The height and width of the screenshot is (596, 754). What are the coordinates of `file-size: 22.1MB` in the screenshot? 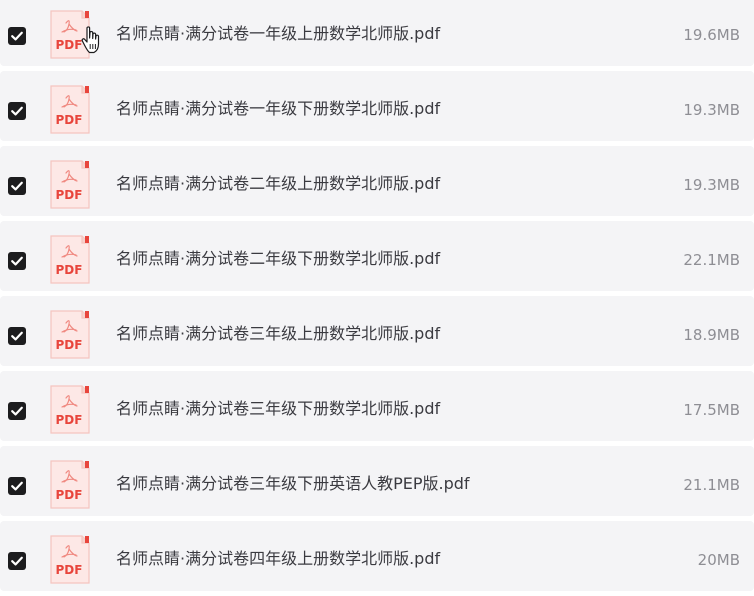 It's located at (711, 260).